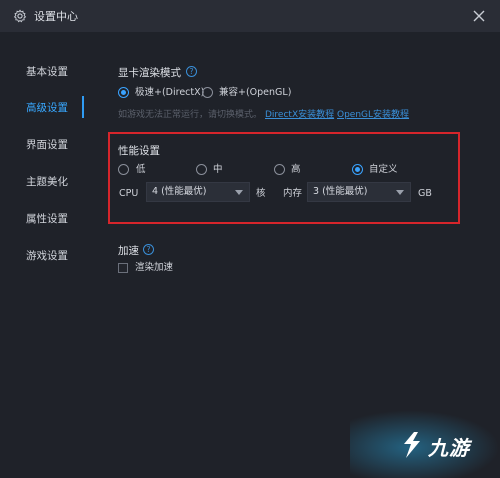 This screenshot has height=478, width=500. What do you see at coordinates (123, 169) in the screenshot?
I see `radio-low` at bounding box center [123, 169].